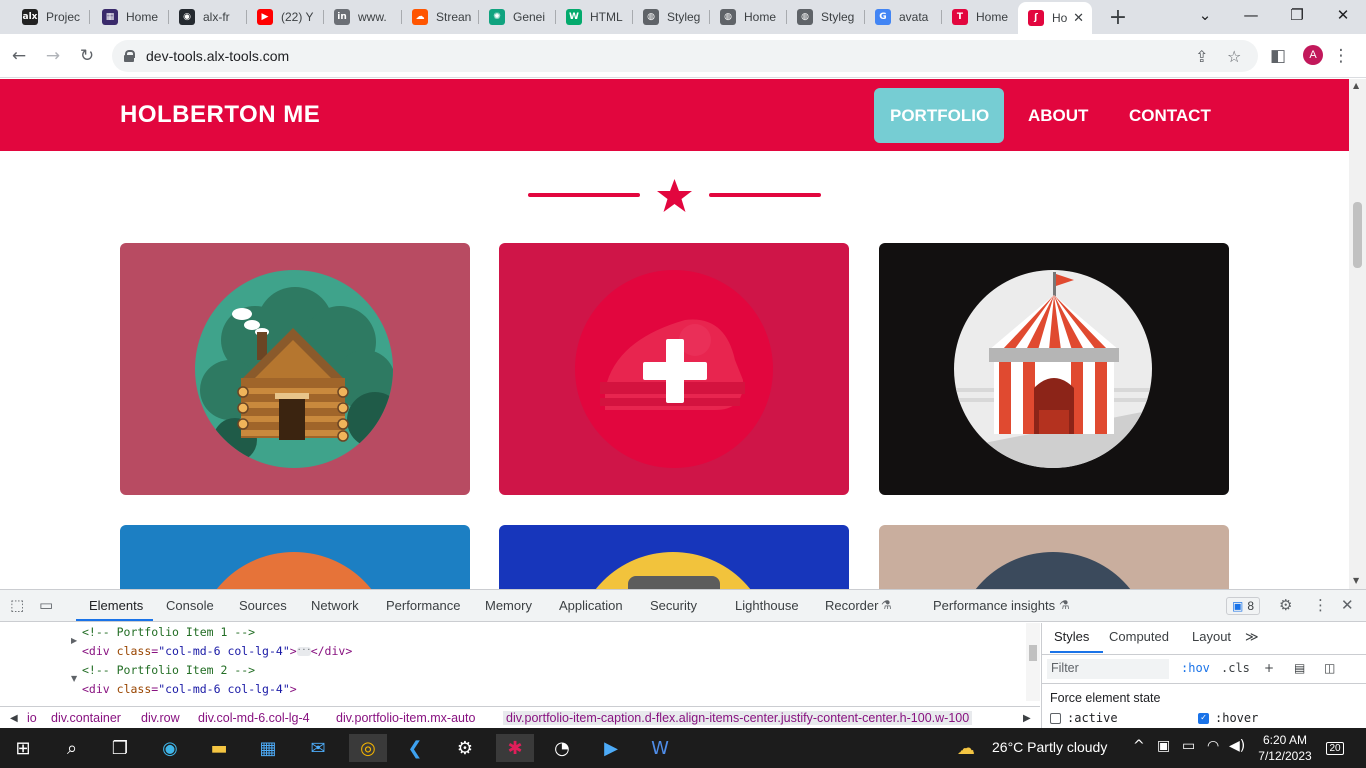 The width and height of the screenshot is (1366, 768). What do you see at coordinates (1234, 56) in the screenshot?
I see `bookmark-star-icon: ☆` at bounding box center [1234, 56].